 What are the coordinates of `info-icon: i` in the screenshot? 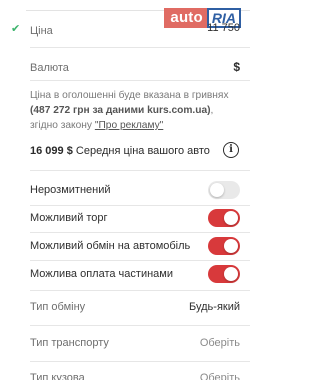 It's located at (231, 150).